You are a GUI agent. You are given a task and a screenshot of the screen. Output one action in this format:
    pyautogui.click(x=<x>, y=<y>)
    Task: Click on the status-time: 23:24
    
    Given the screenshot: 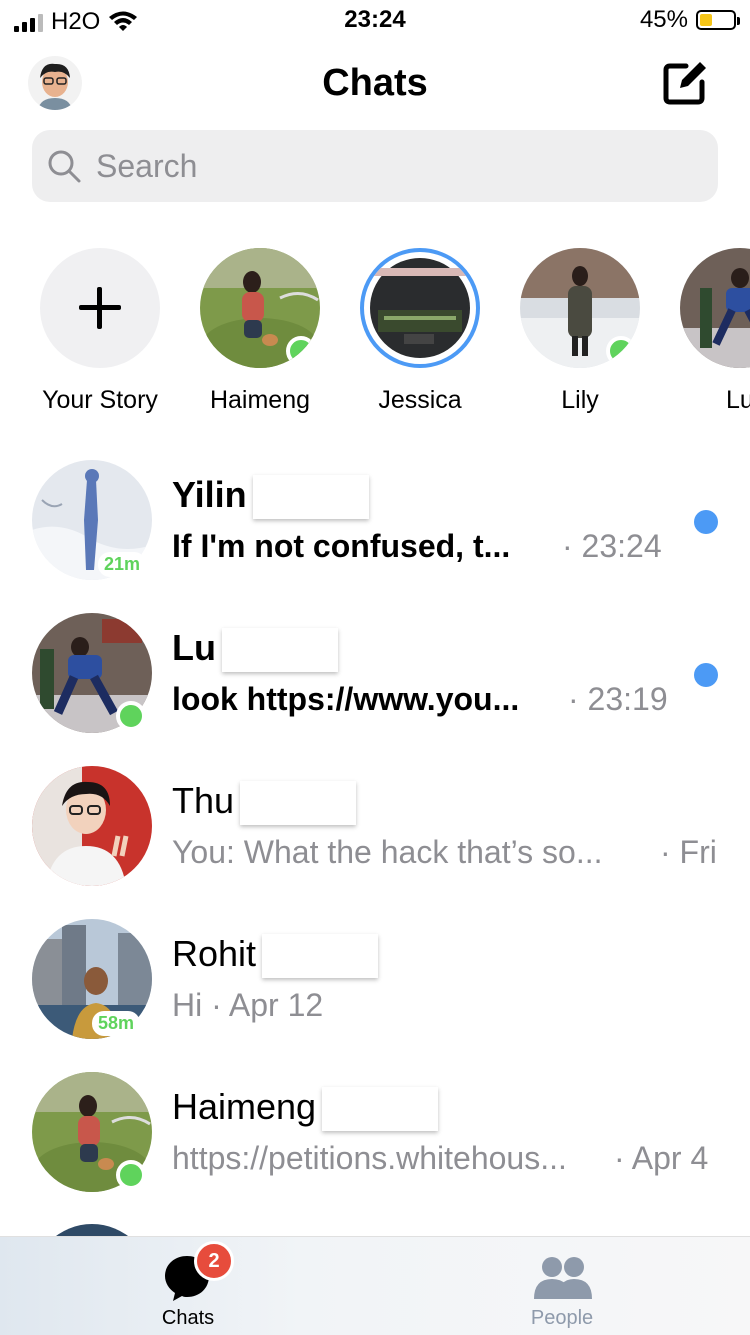 What is the action you would take?
    pyautogui.click(x=375, y=19)
    